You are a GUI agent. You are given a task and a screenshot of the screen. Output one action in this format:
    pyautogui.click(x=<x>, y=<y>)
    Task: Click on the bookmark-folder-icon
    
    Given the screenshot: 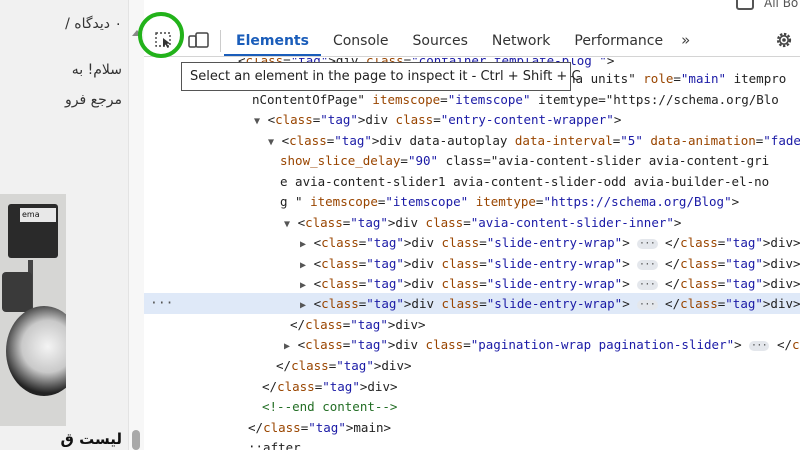 What is the action you would take?
    pyautogui.click(x=745, y=5)
    